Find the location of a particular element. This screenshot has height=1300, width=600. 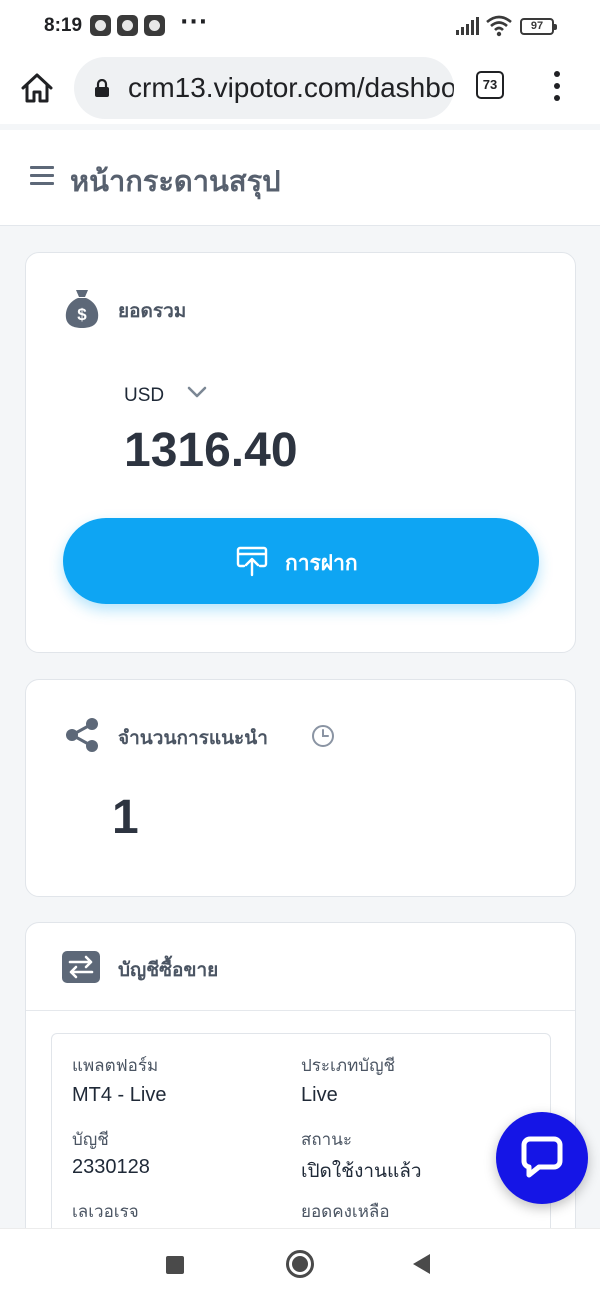

deposit-button-label: การฝาก is located at coordinates (321, 563).